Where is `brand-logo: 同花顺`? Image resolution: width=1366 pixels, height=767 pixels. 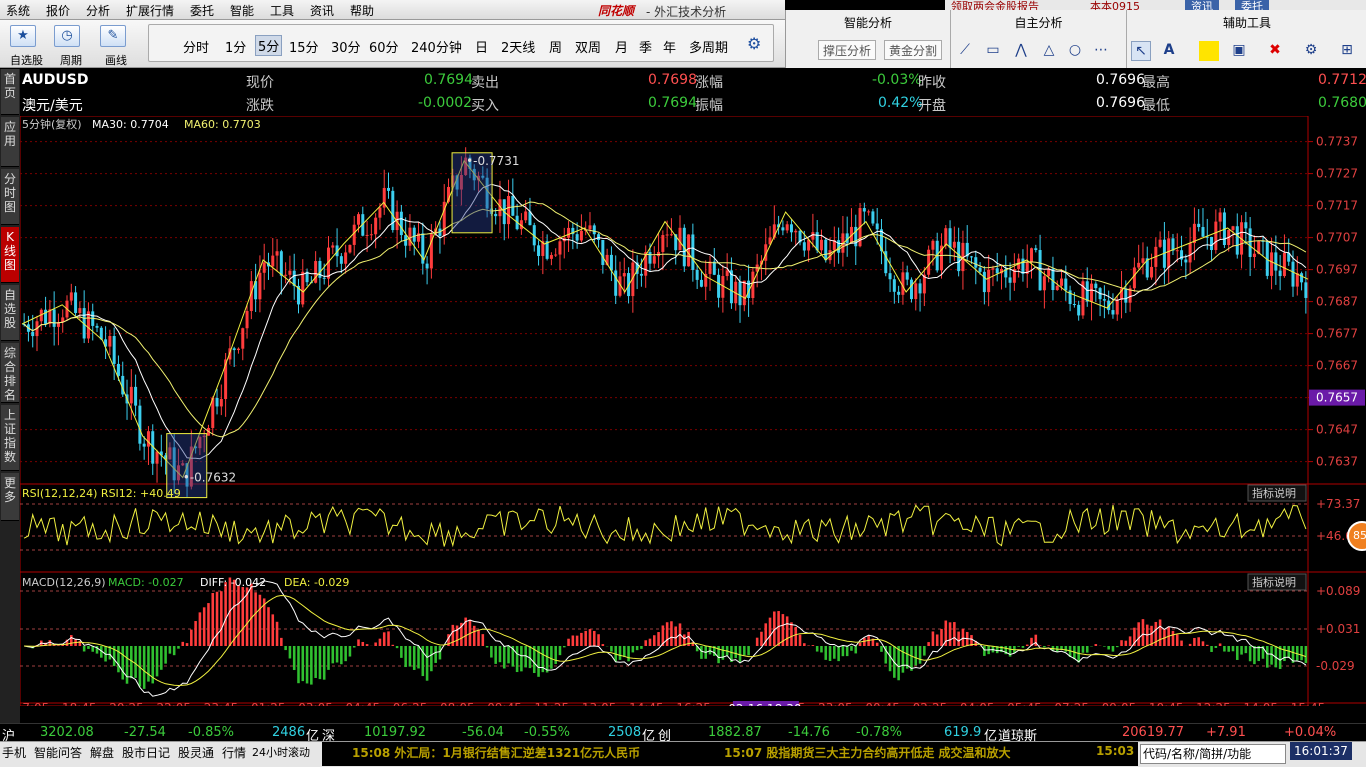 brand-logo: 同花顺 is located at coordinates (616, 11).